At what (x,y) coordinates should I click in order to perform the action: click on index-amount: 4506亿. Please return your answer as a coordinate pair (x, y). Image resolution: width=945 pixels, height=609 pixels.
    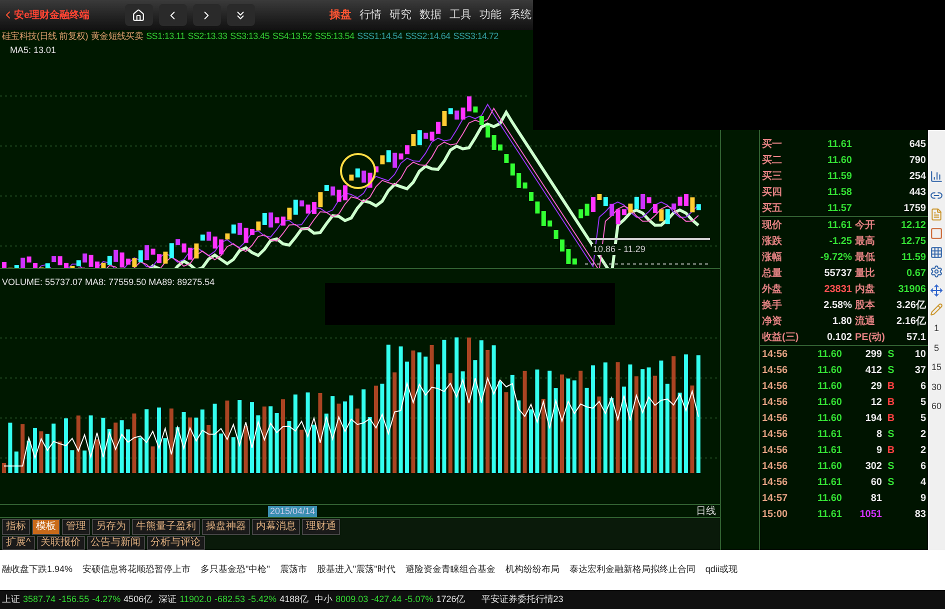
    Looking at the image, I should click on (138, 599).